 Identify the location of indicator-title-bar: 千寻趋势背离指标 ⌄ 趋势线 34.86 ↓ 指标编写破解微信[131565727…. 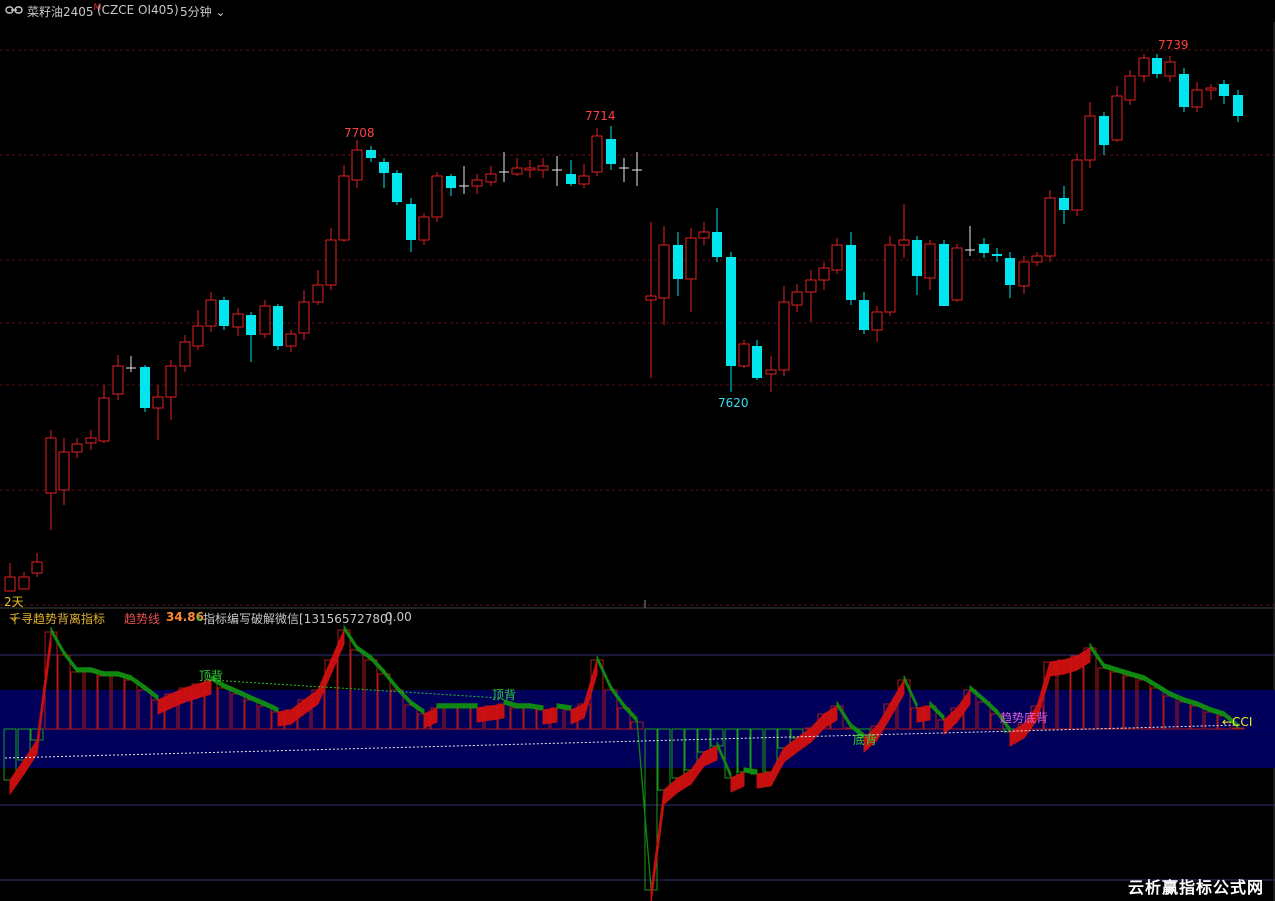
(500, 618).